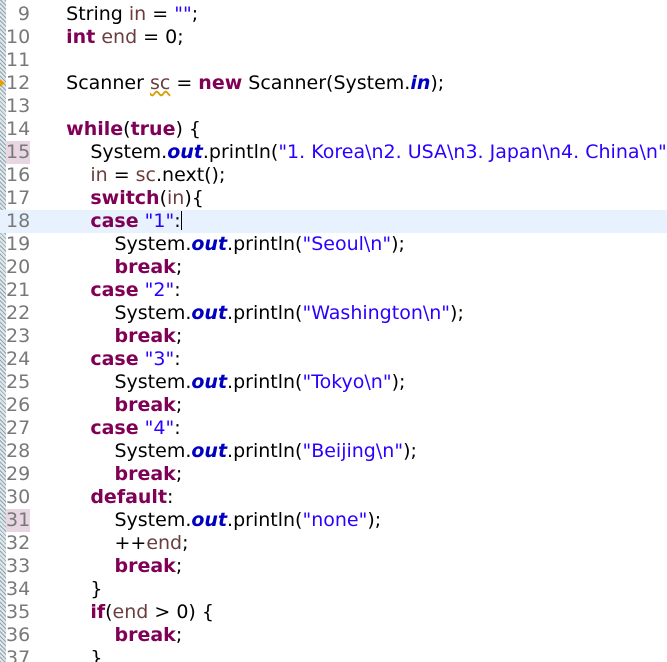 The width and height of the screenshot is (667, 662). What do you see at coordinates (398, 382) in the screenshot?
I see `code-token: );` at bounding box center [398, 382].